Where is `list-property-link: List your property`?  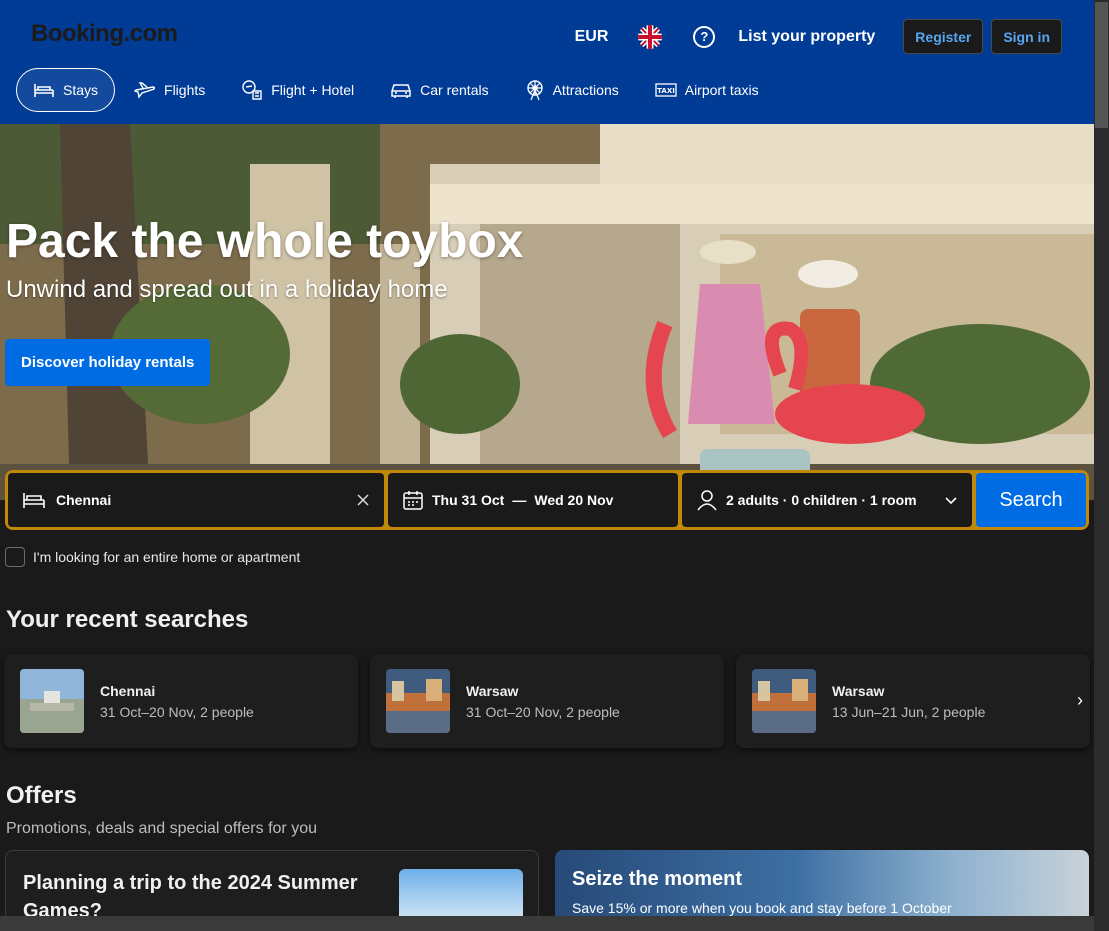 list-property-link: List your property is located at coordinates (806, 37).